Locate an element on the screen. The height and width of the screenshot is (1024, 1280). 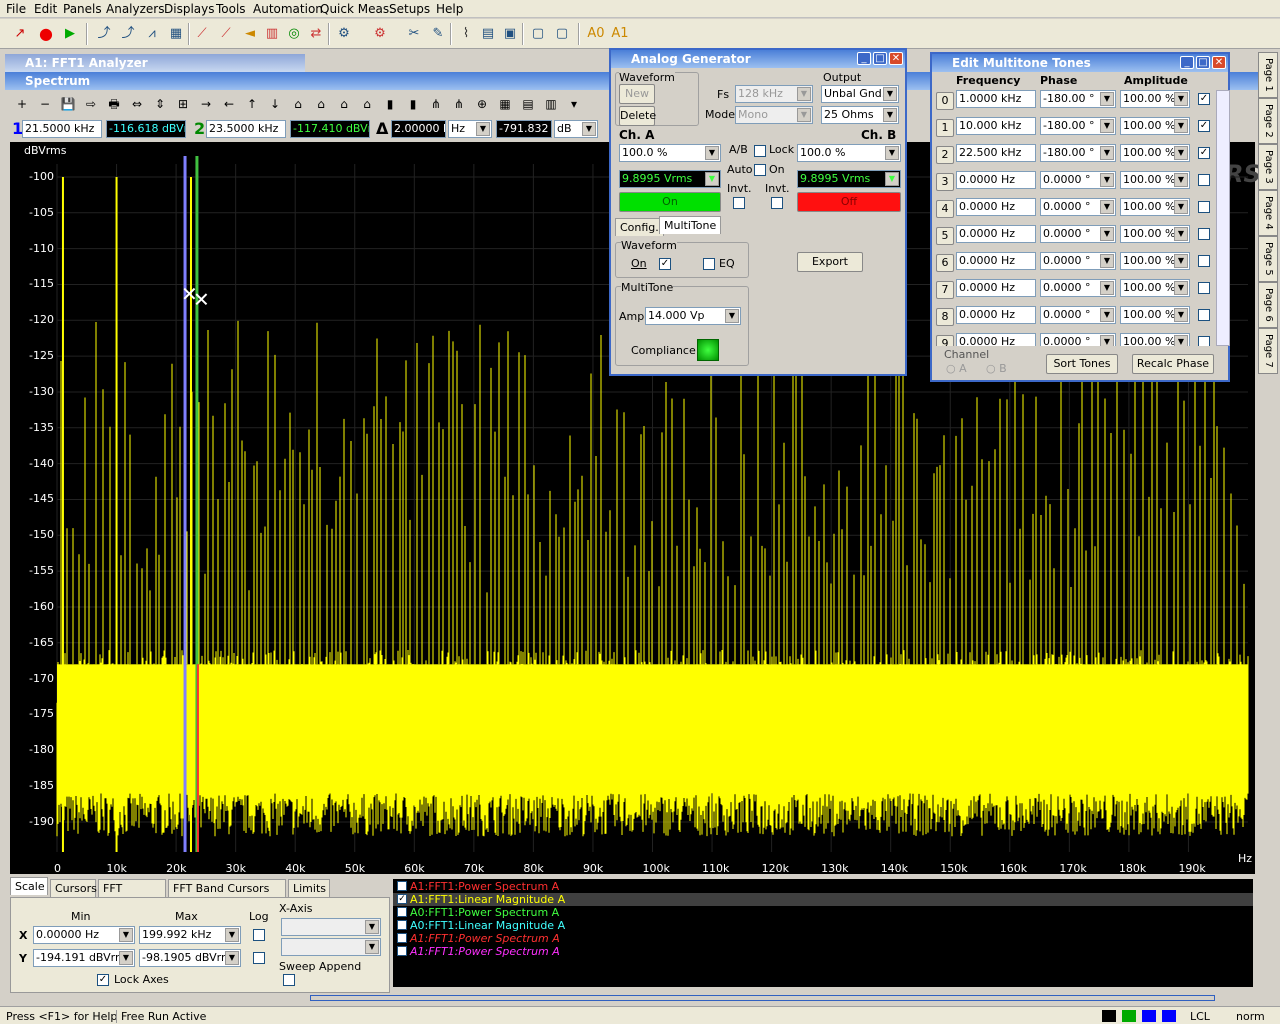
menu-item-tools: Tools is located at coordinates (231, 9).